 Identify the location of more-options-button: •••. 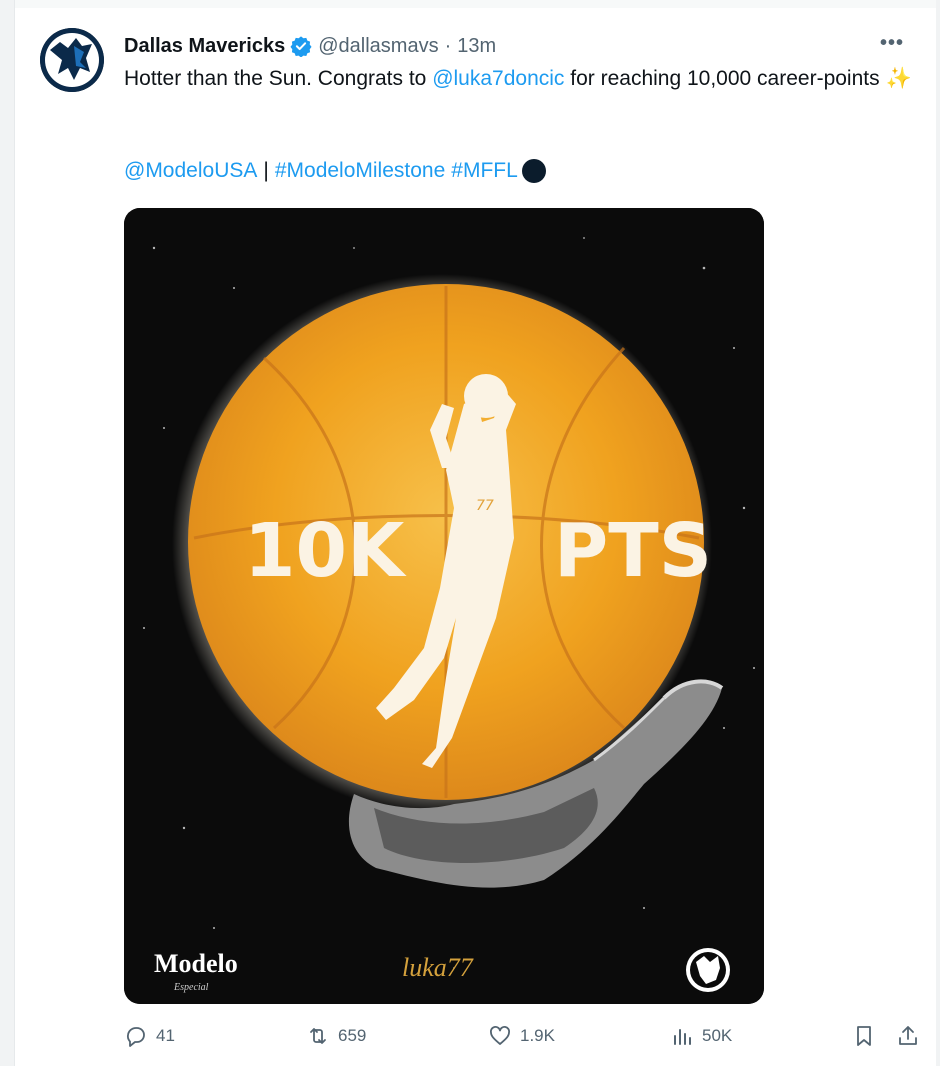
(892, 43).